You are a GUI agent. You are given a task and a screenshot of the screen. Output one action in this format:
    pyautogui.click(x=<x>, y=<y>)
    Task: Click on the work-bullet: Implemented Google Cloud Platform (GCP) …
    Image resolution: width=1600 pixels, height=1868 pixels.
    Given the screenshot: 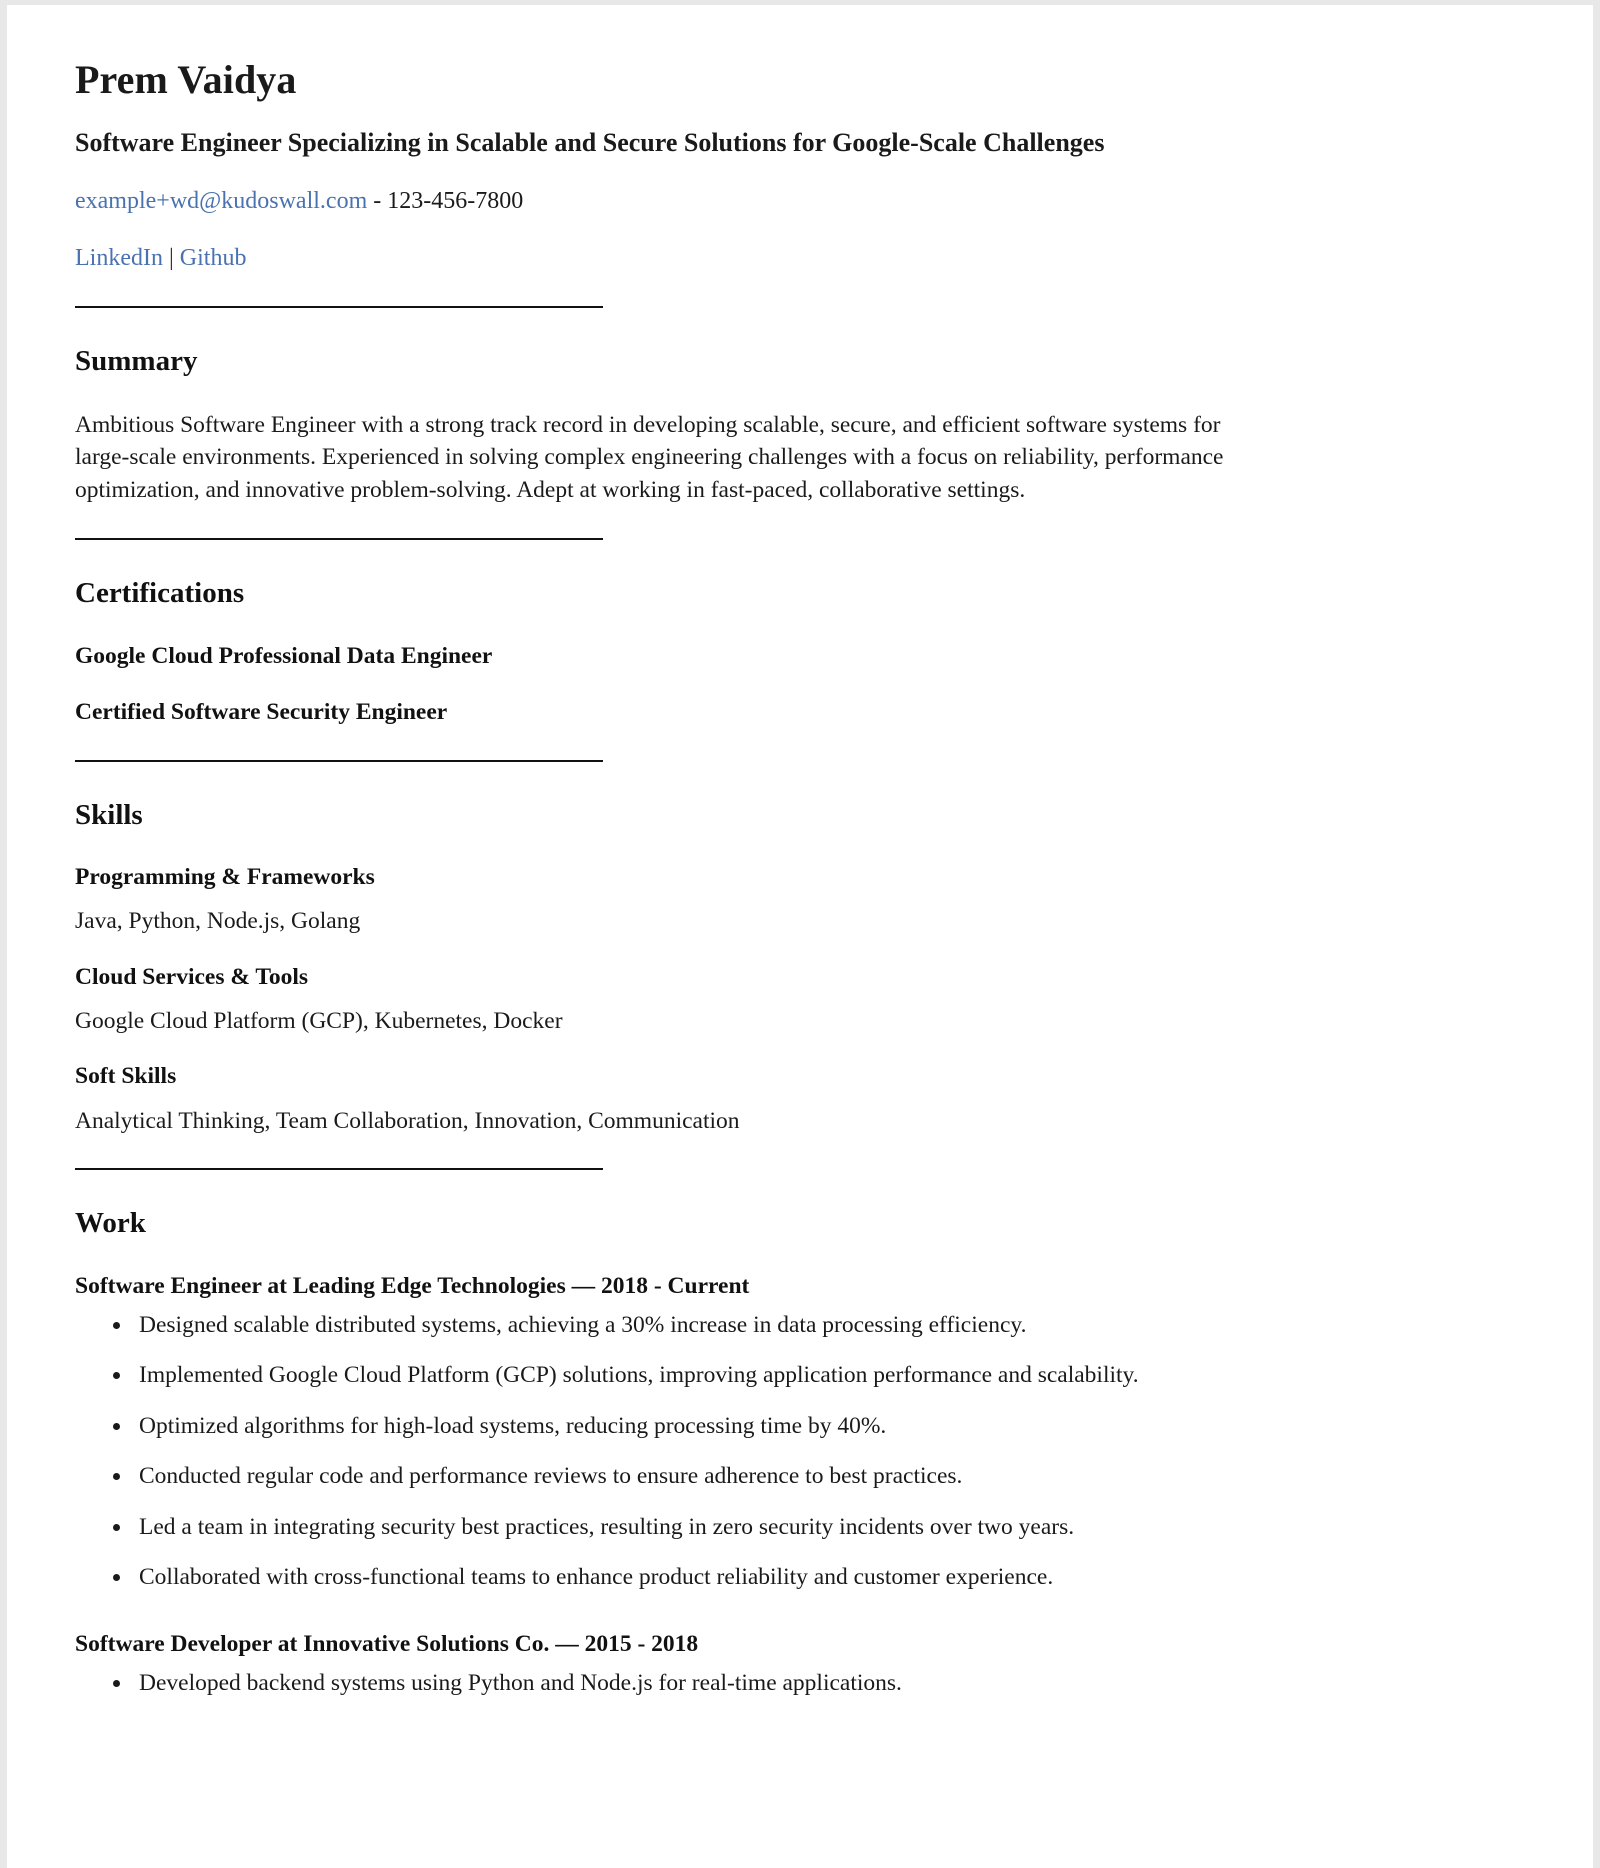 What is the action you would take?
    pyautogui.click(x=833, y=1375)
    